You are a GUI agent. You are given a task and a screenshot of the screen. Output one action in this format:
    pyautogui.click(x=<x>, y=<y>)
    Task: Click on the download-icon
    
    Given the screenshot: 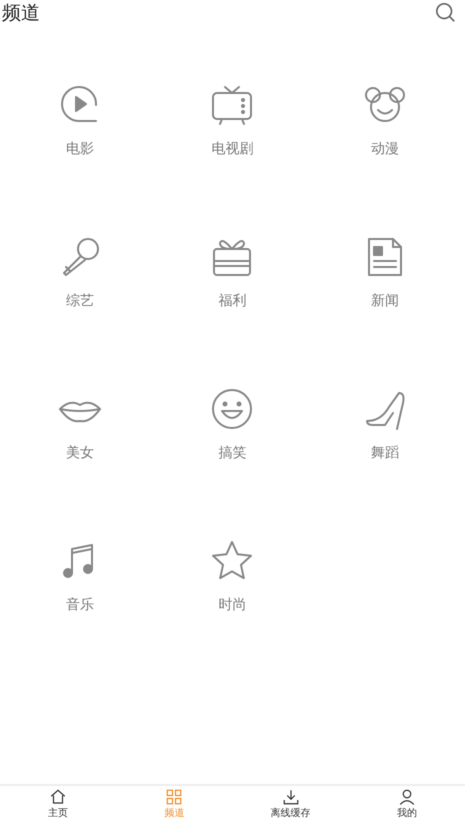 What is the action you would take?
    pyautogui.click(x=291, y=797)
    